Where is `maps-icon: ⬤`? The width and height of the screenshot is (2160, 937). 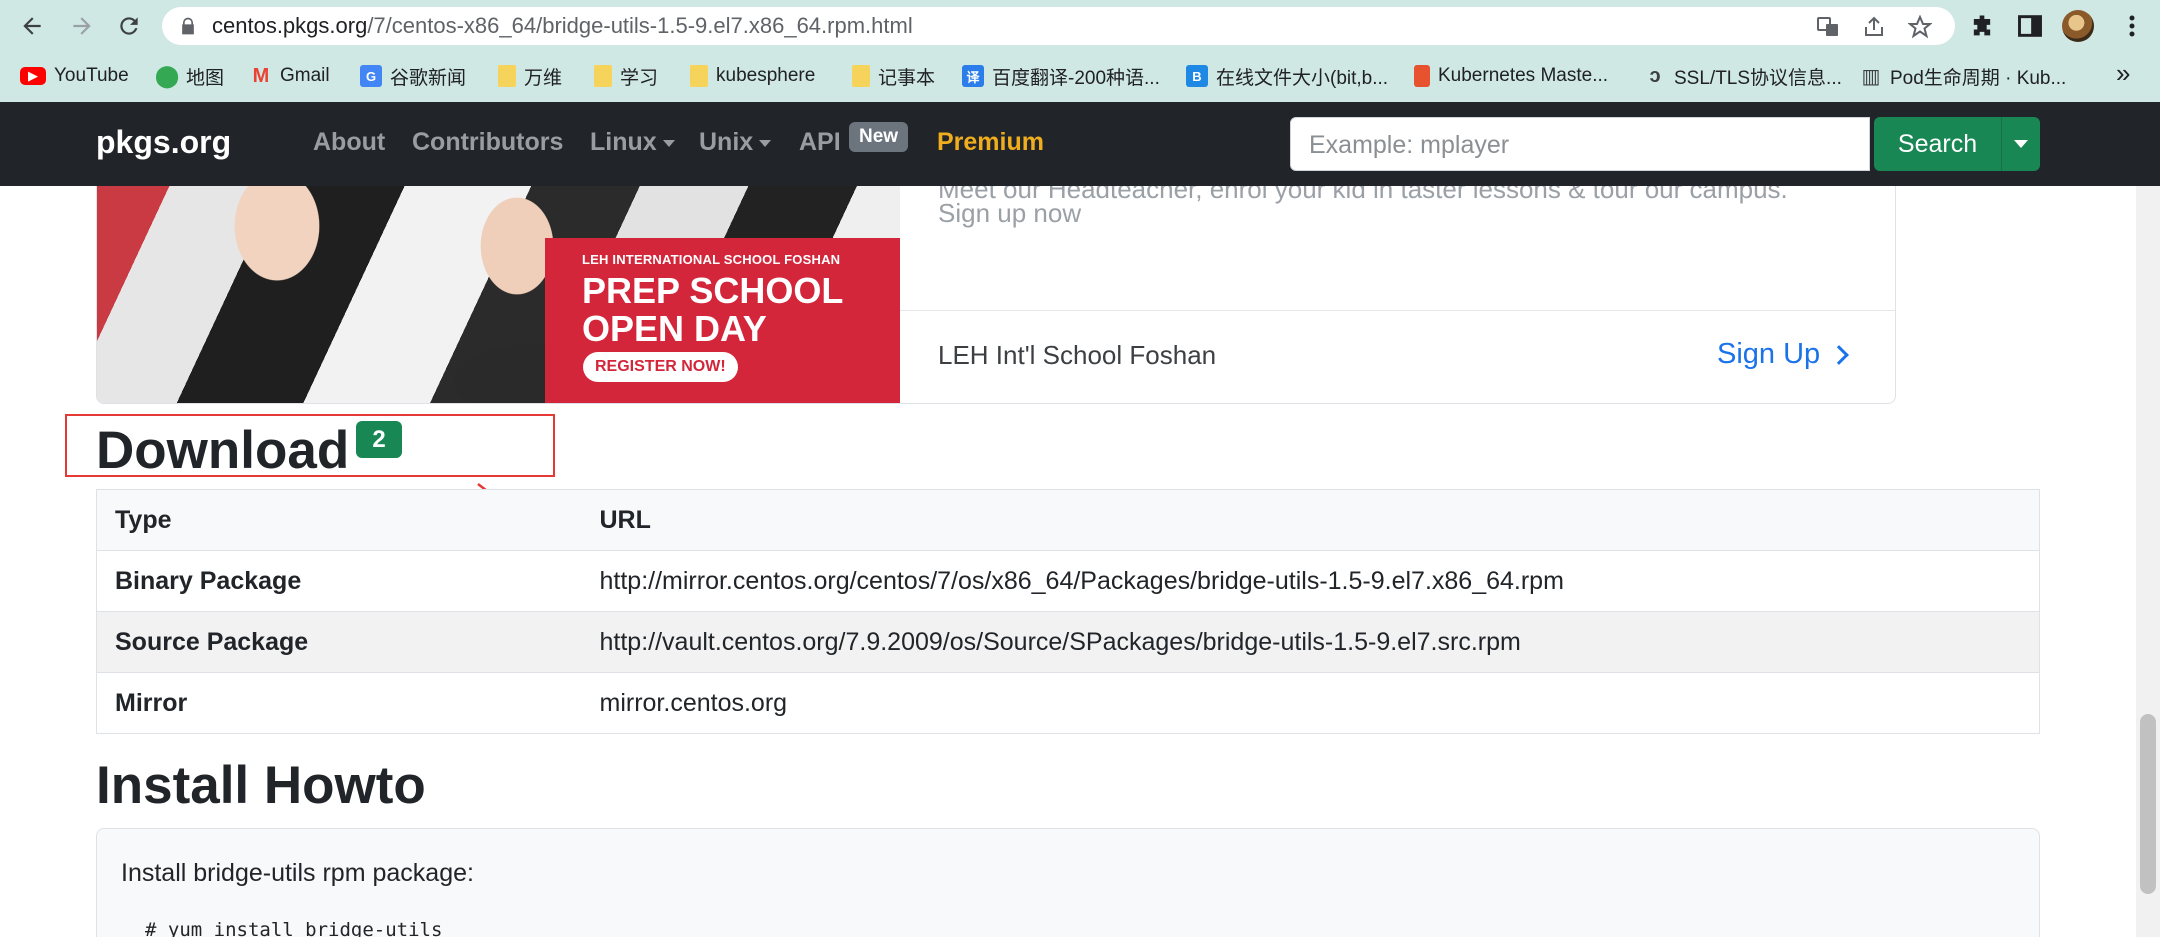 maps-icon: ⬤ is located at coordinates (167, 75).